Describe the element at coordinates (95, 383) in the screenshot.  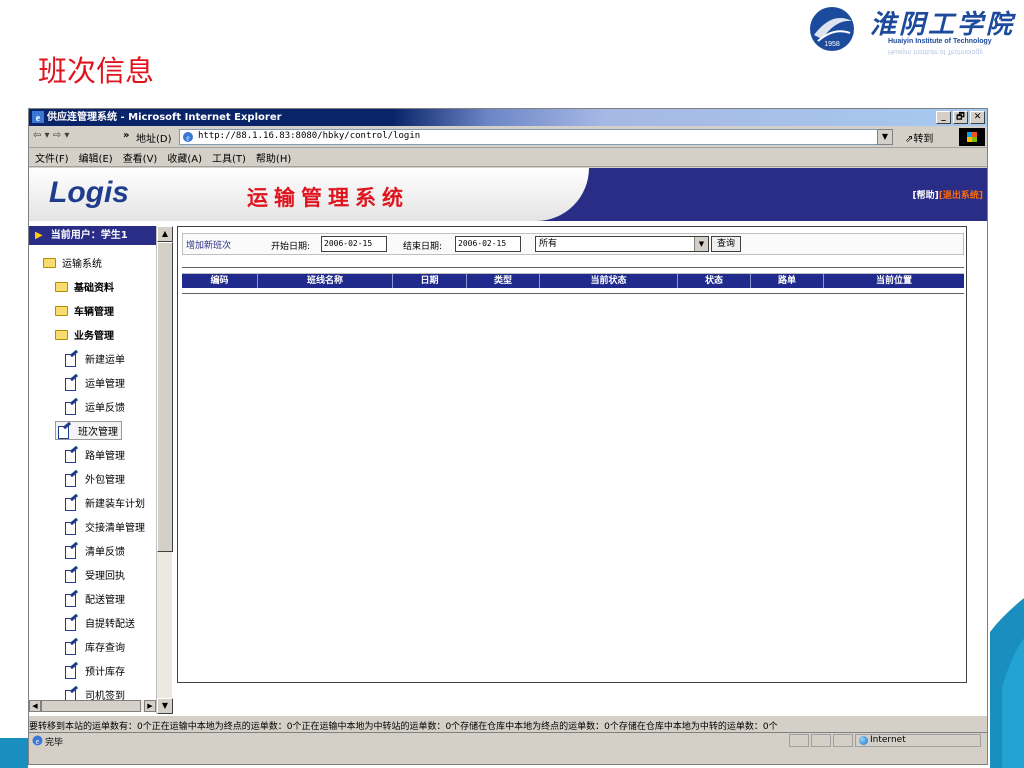
I see `tree-item-waybill-manage: 运单管理` at that location.